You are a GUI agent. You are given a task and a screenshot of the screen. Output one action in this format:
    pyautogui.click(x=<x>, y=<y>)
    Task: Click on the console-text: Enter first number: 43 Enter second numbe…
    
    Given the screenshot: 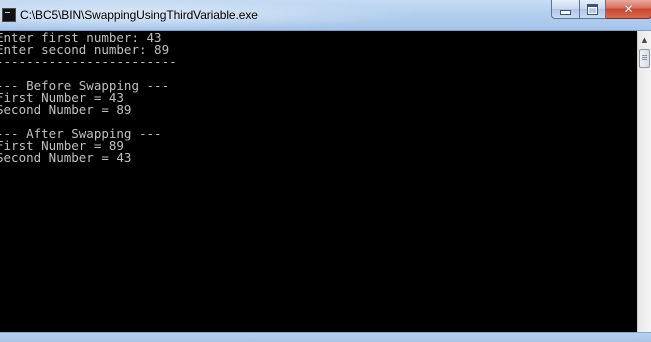 What is the action you would take?
    pyautogui.click(x=88, y=98)
    